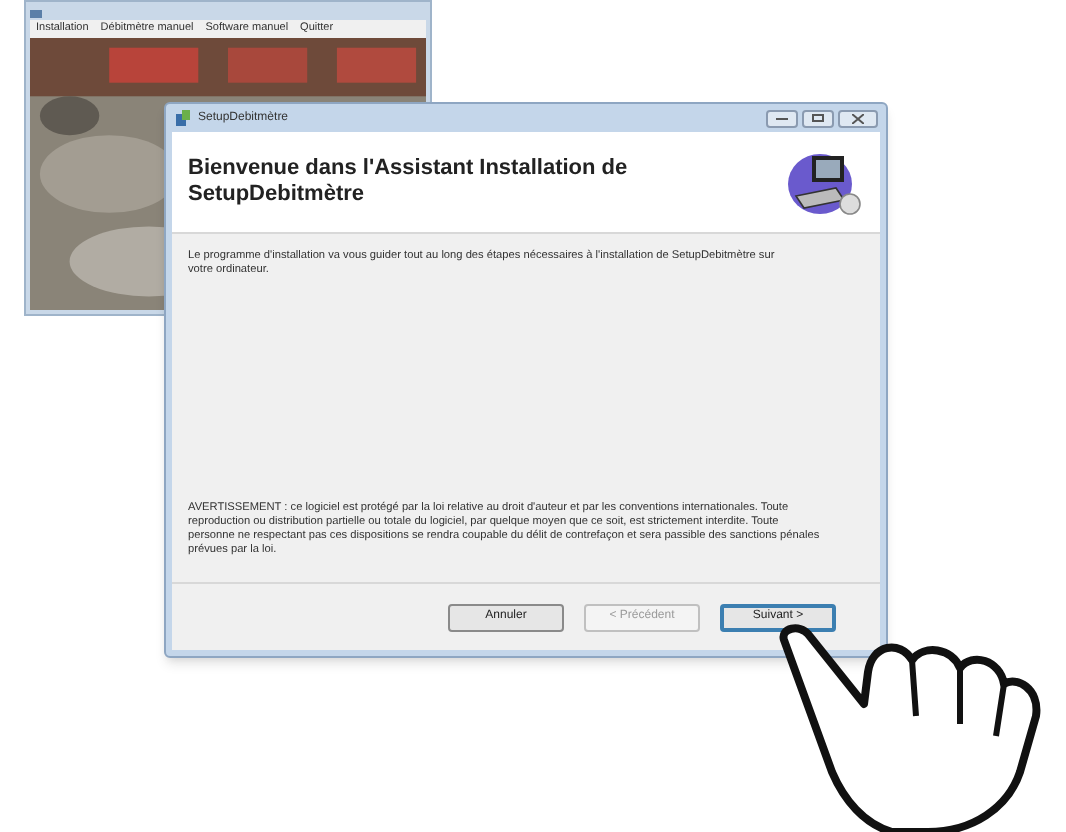  What do you see at coordinates (782, 118) in the screenshot?
I see `minimize-button` at bounding box center [782, 118].